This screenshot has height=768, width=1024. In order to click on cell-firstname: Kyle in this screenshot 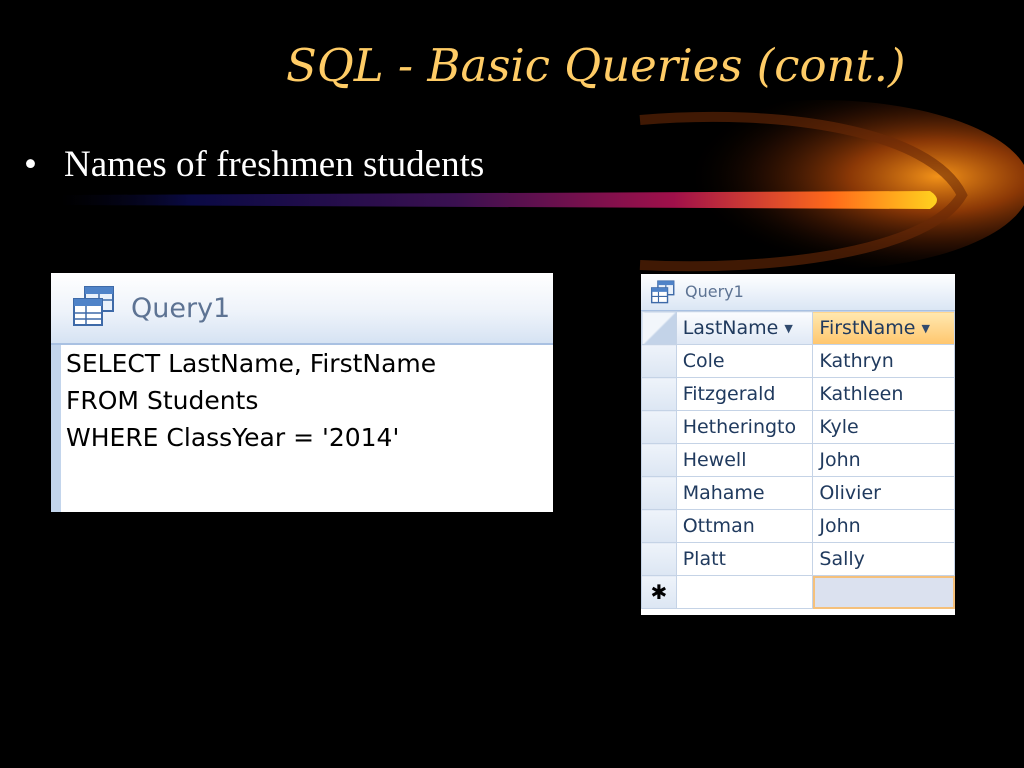, I will do `click(883, 427)`.